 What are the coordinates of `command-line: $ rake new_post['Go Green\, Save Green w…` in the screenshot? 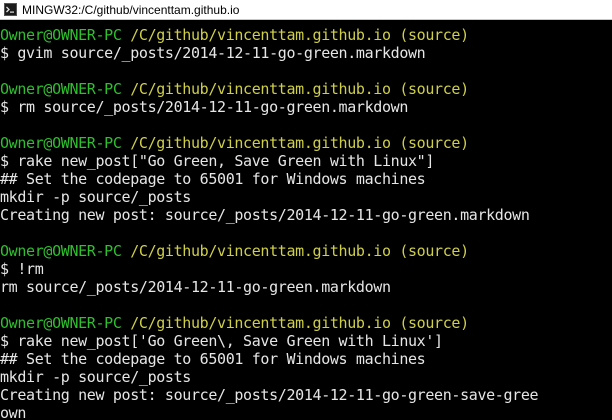 It's located at (221, 341).